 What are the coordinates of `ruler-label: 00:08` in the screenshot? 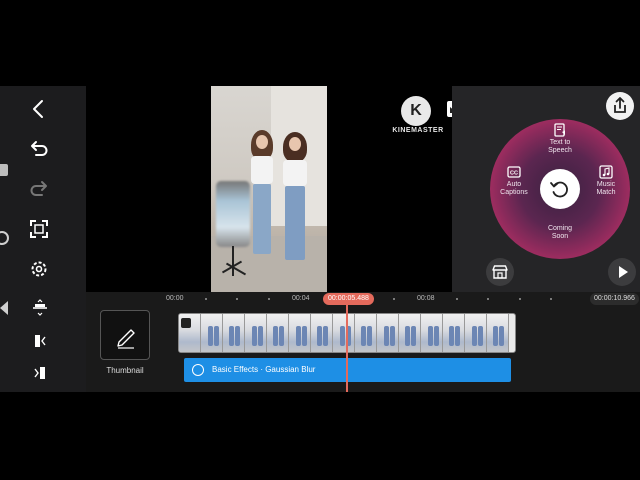 It's located at (426, 298).